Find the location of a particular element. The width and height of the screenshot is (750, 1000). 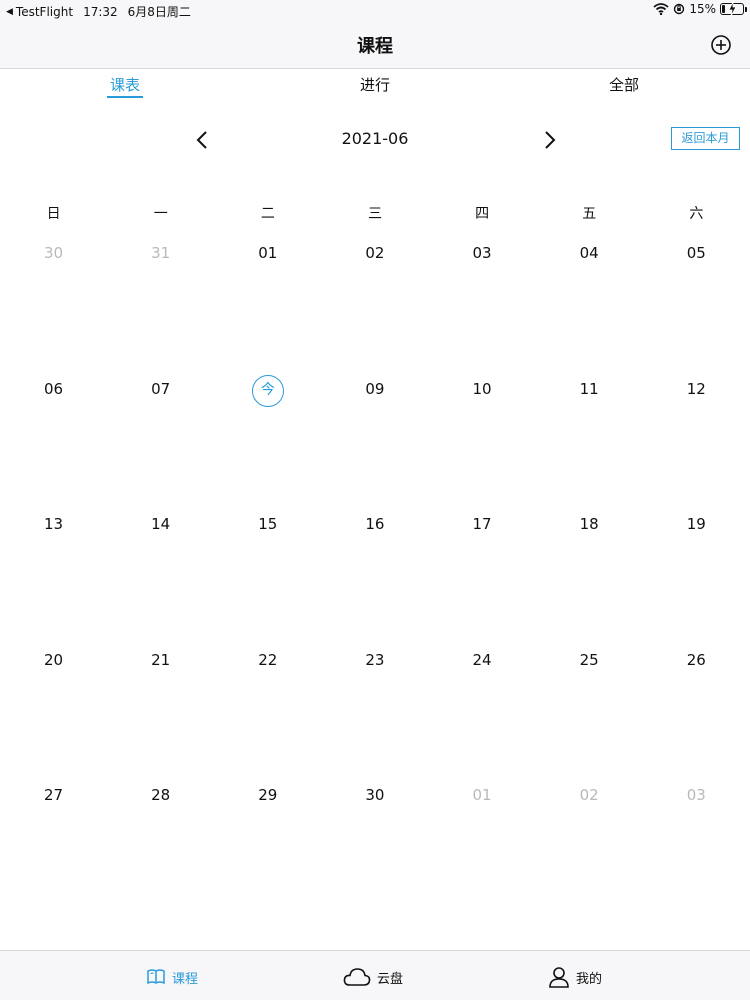

calendar-day: 25 is located at coordinates (589, 662).